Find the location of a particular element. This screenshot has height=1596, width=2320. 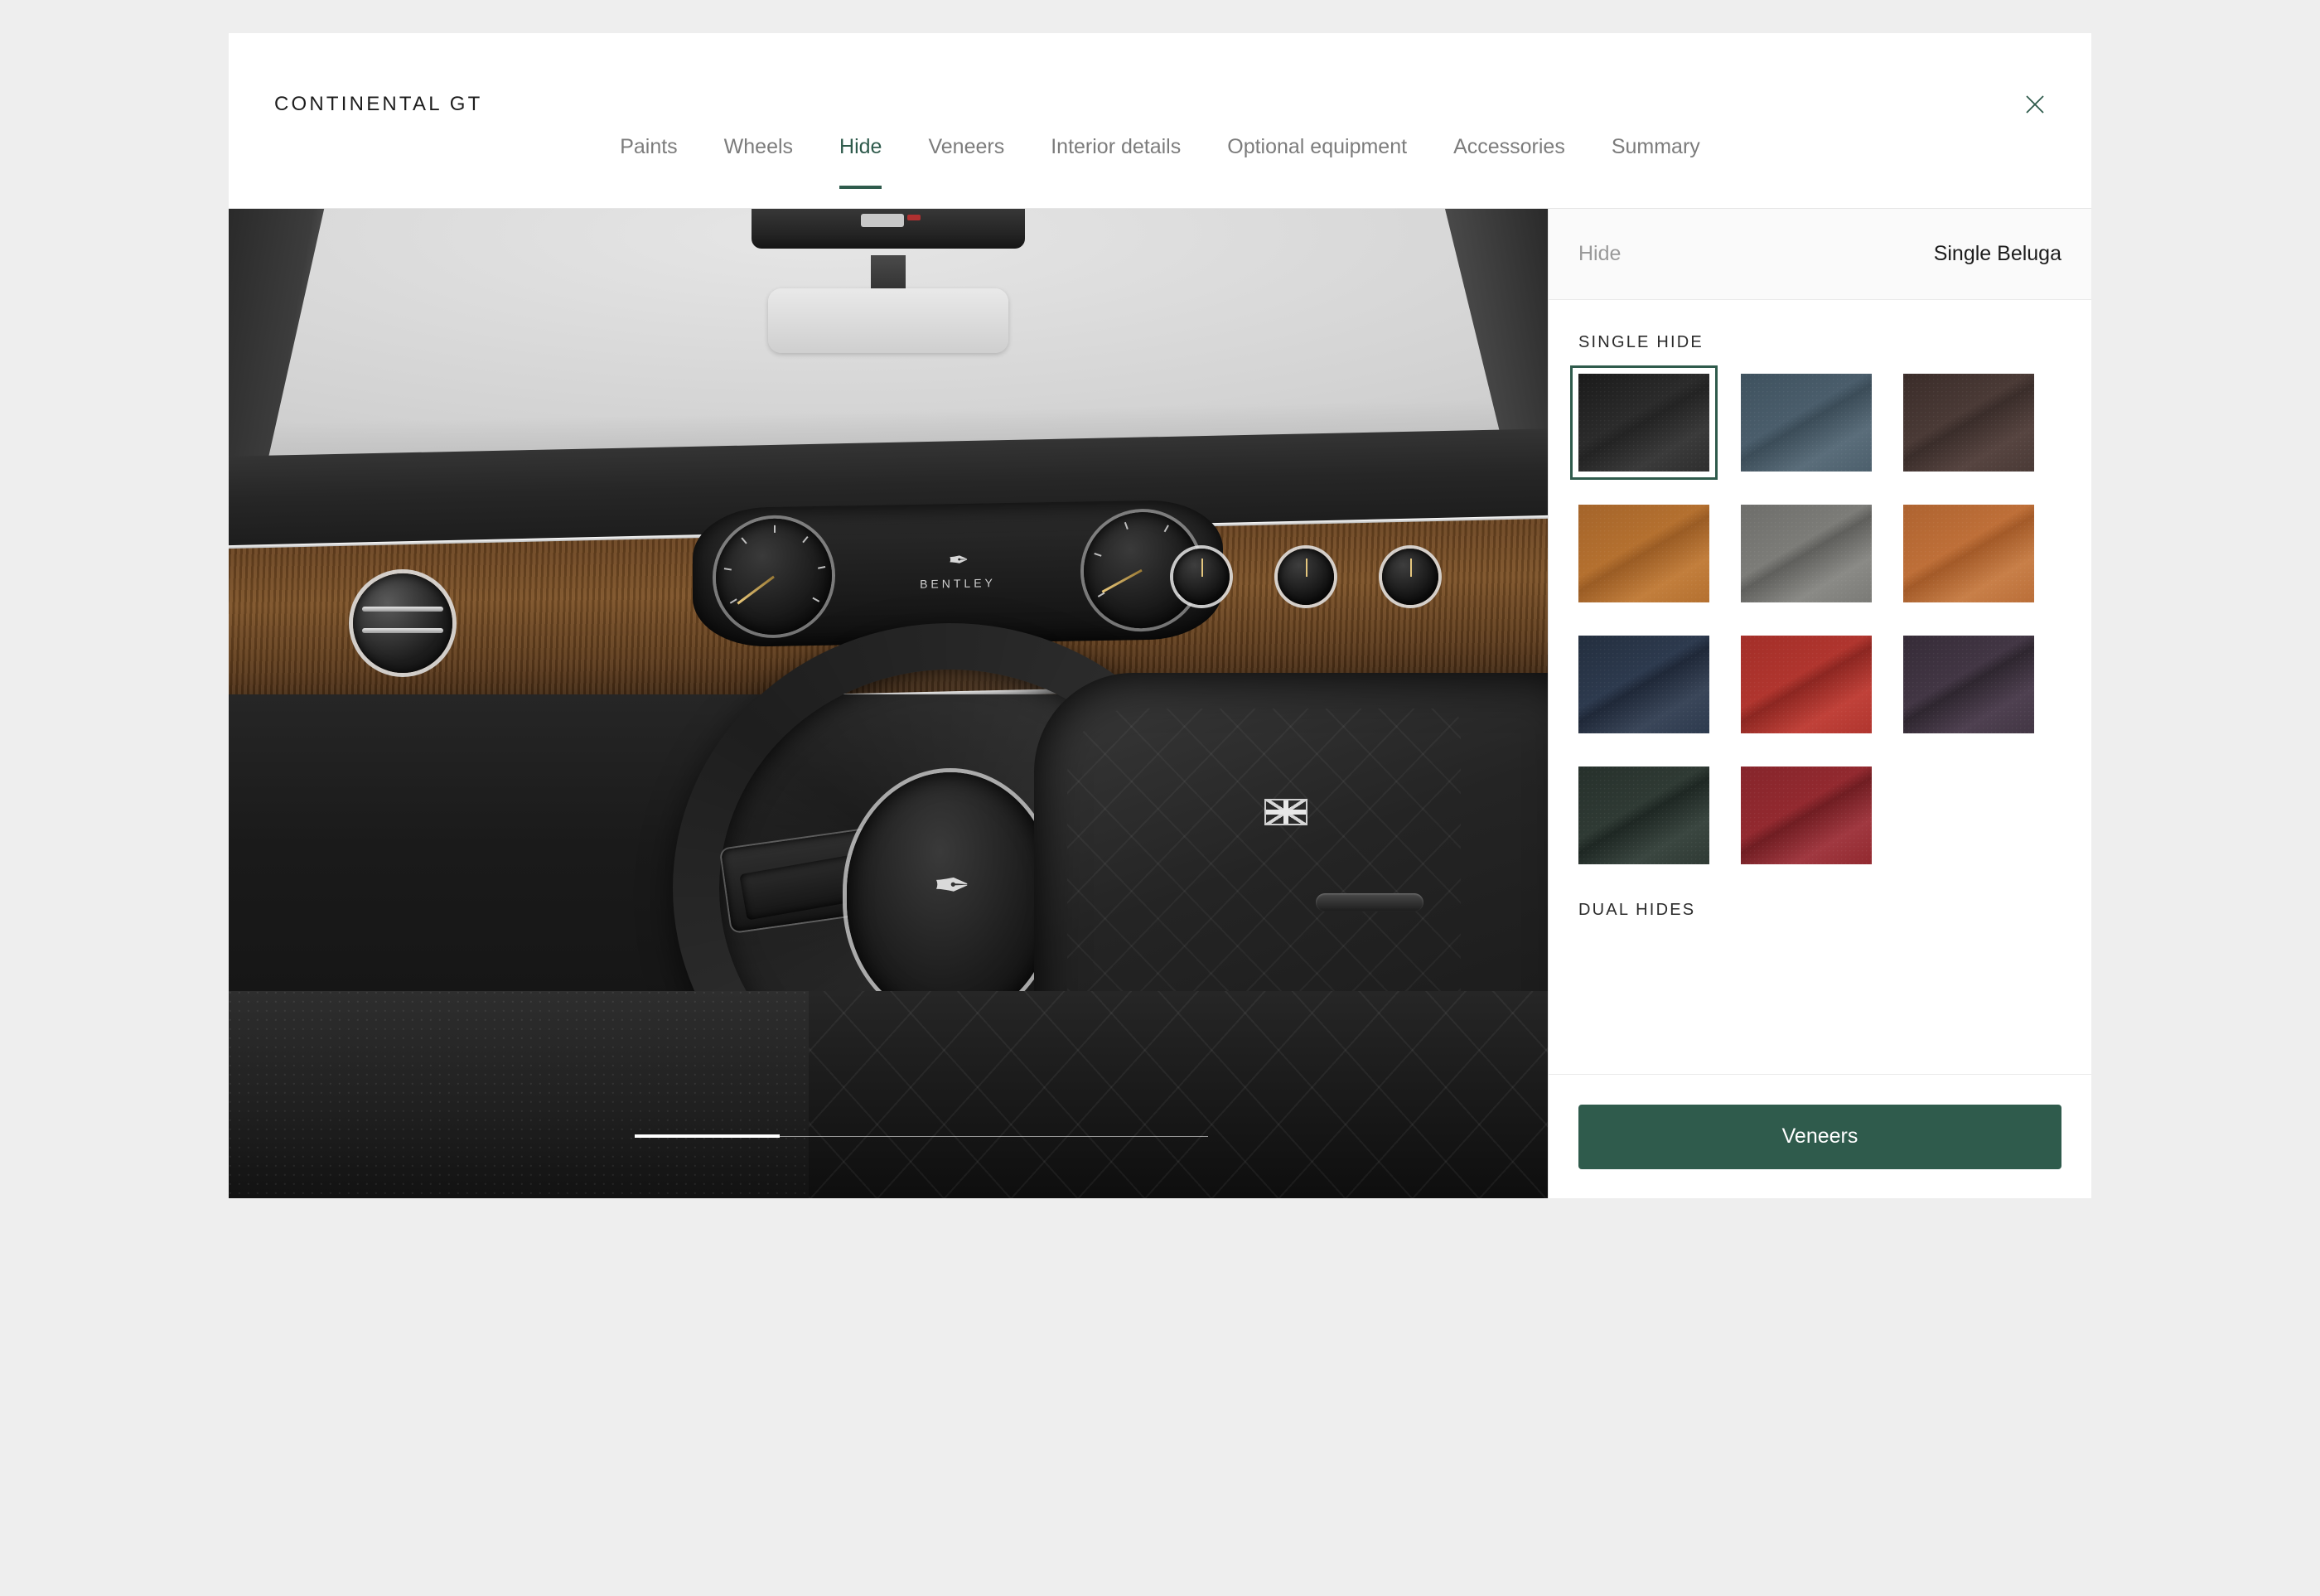

swatch-cricket-ball is located at coordinates (1806, 816).